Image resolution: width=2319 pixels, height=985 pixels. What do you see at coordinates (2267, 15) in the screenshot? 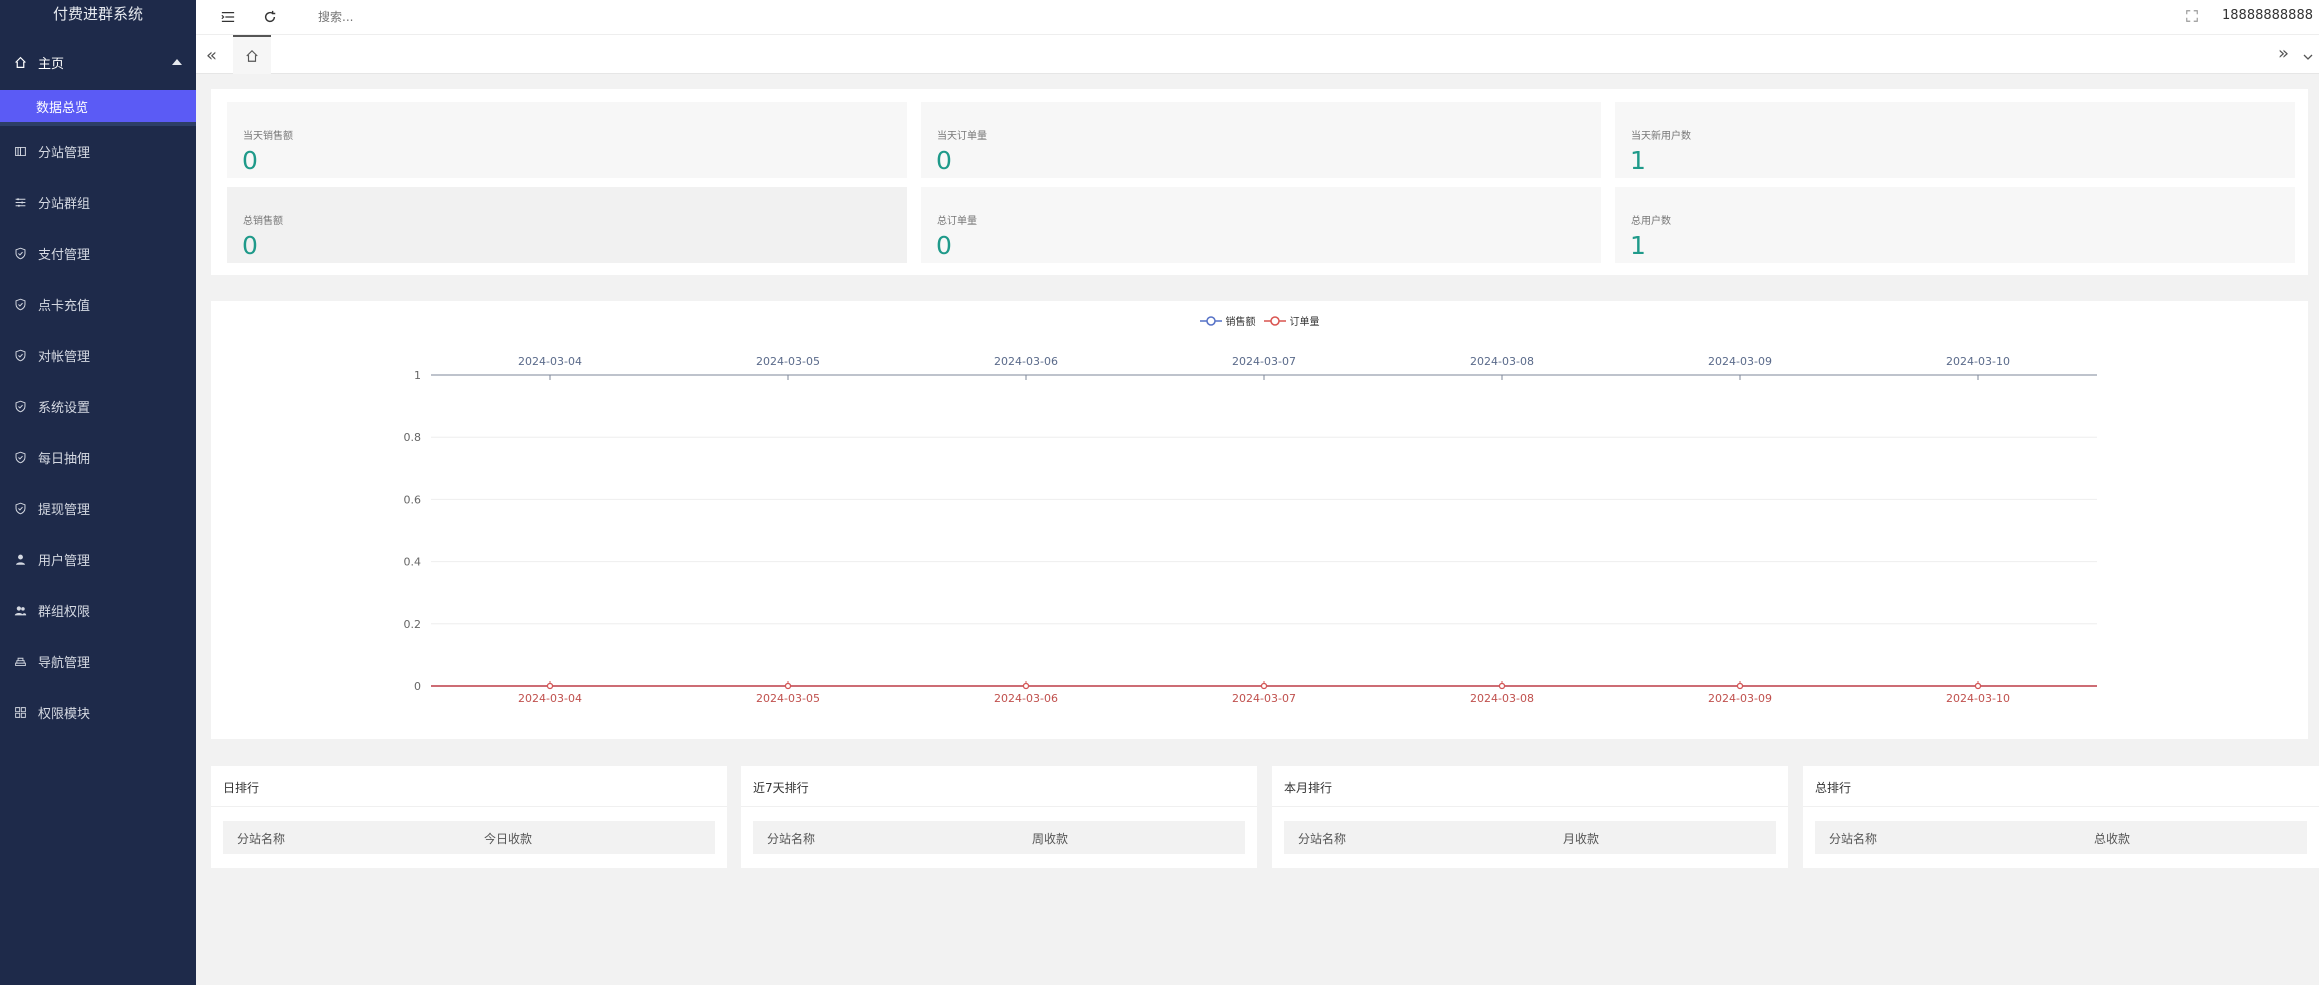
I see `user-account: 18888888888` at bounding box center [2267, 15].